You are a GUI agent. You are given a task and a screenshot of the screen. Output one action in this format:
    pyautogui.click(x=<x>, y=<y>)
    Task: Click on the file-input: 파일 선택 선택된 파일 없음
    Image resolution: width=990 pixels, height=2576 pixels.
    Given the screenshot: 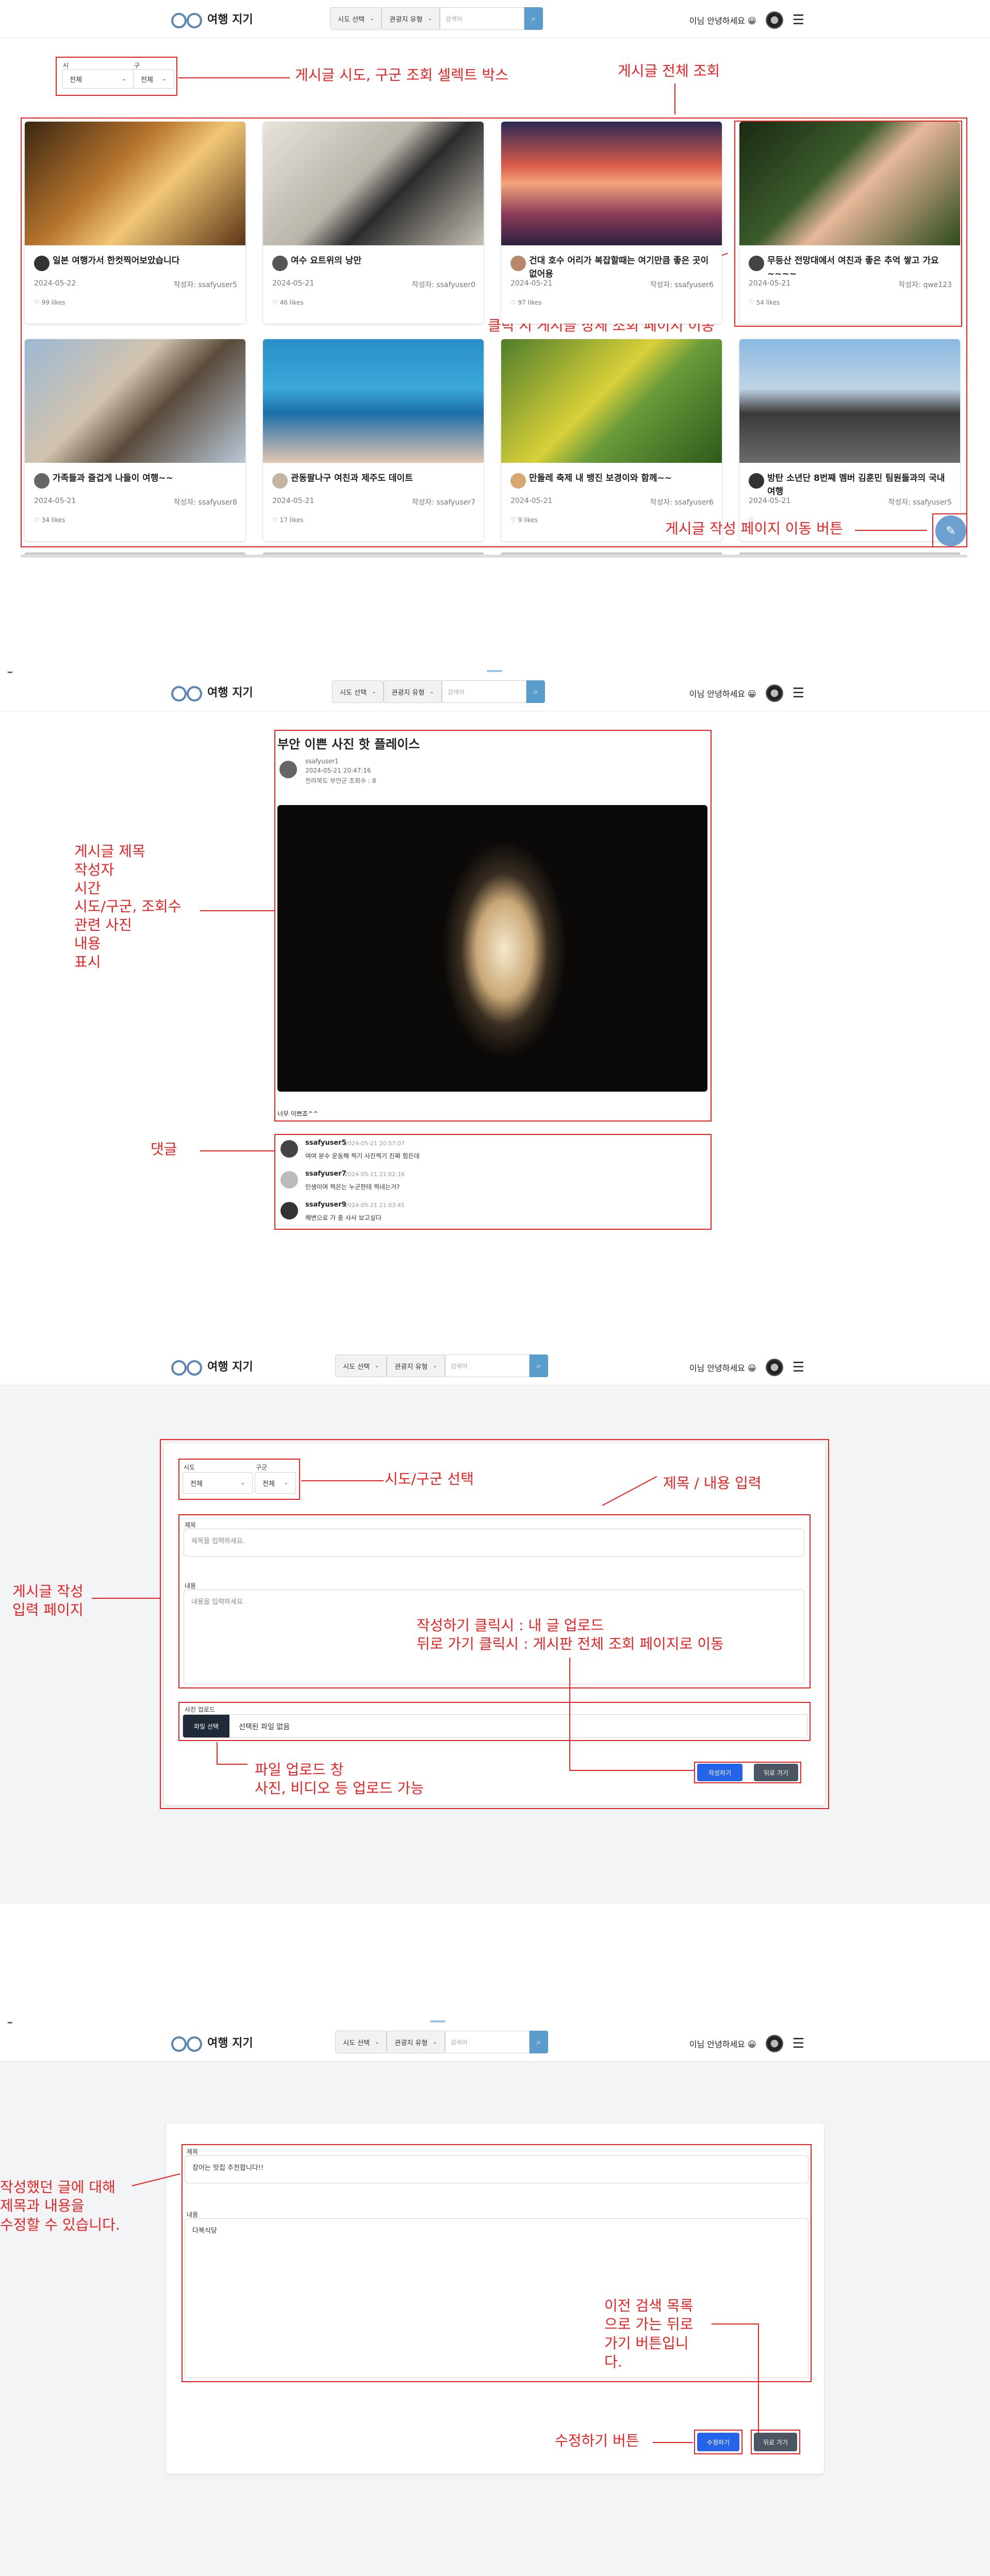 What is the action you would take?
    pyautogui.click(x=495, y=1726)
    